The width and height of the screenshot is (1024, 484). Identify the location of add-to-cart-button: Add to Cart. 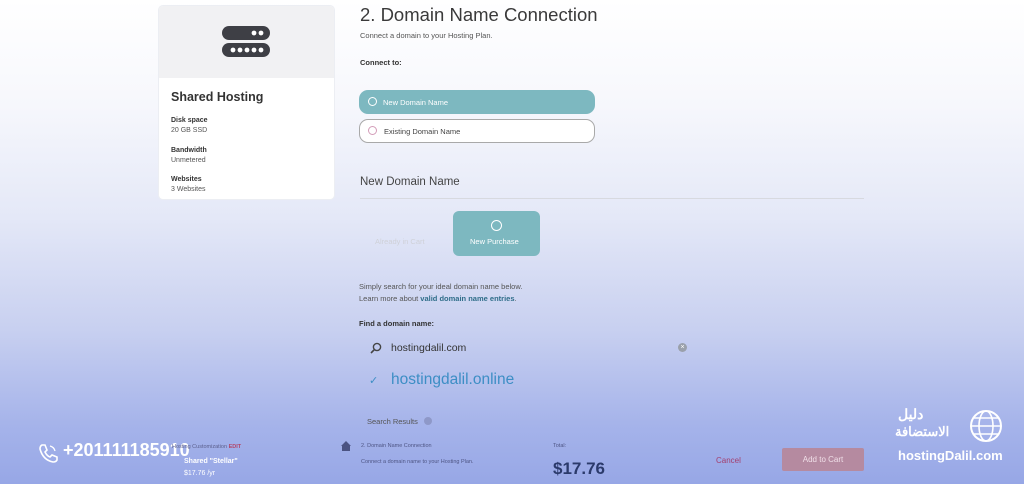
(823, 459).